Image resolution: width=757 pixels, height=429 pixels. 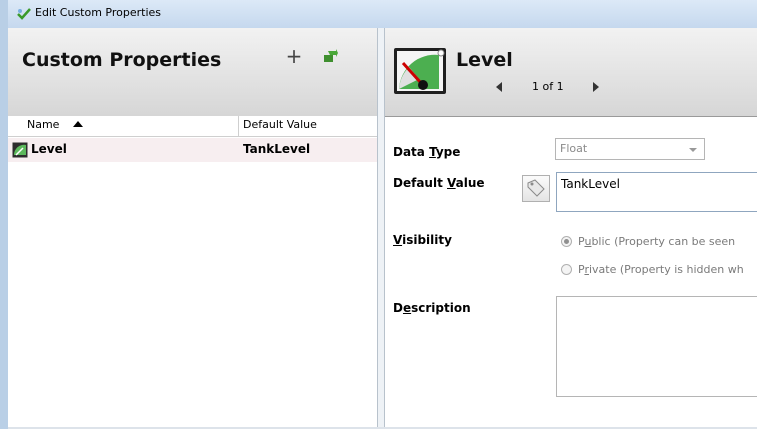 What do you see at coordinates (122, 60) in the screenshot?
I see `left-pane-title: Custom Properties` at bounding box center [122, 60].